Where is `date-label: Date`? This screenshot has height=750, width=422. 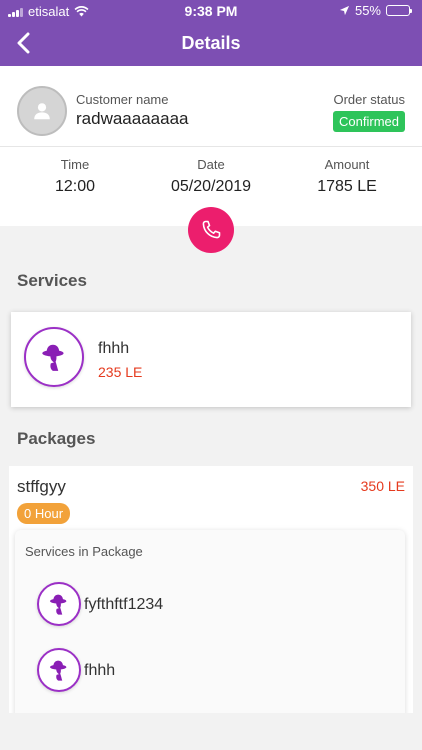 date-label: Date is located at coordinates (211, 164).